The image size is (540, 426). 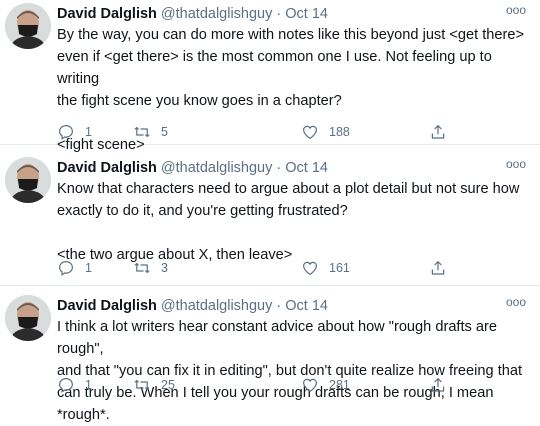 I want to click on retweet-button: 25, so click(x=154, y=385).